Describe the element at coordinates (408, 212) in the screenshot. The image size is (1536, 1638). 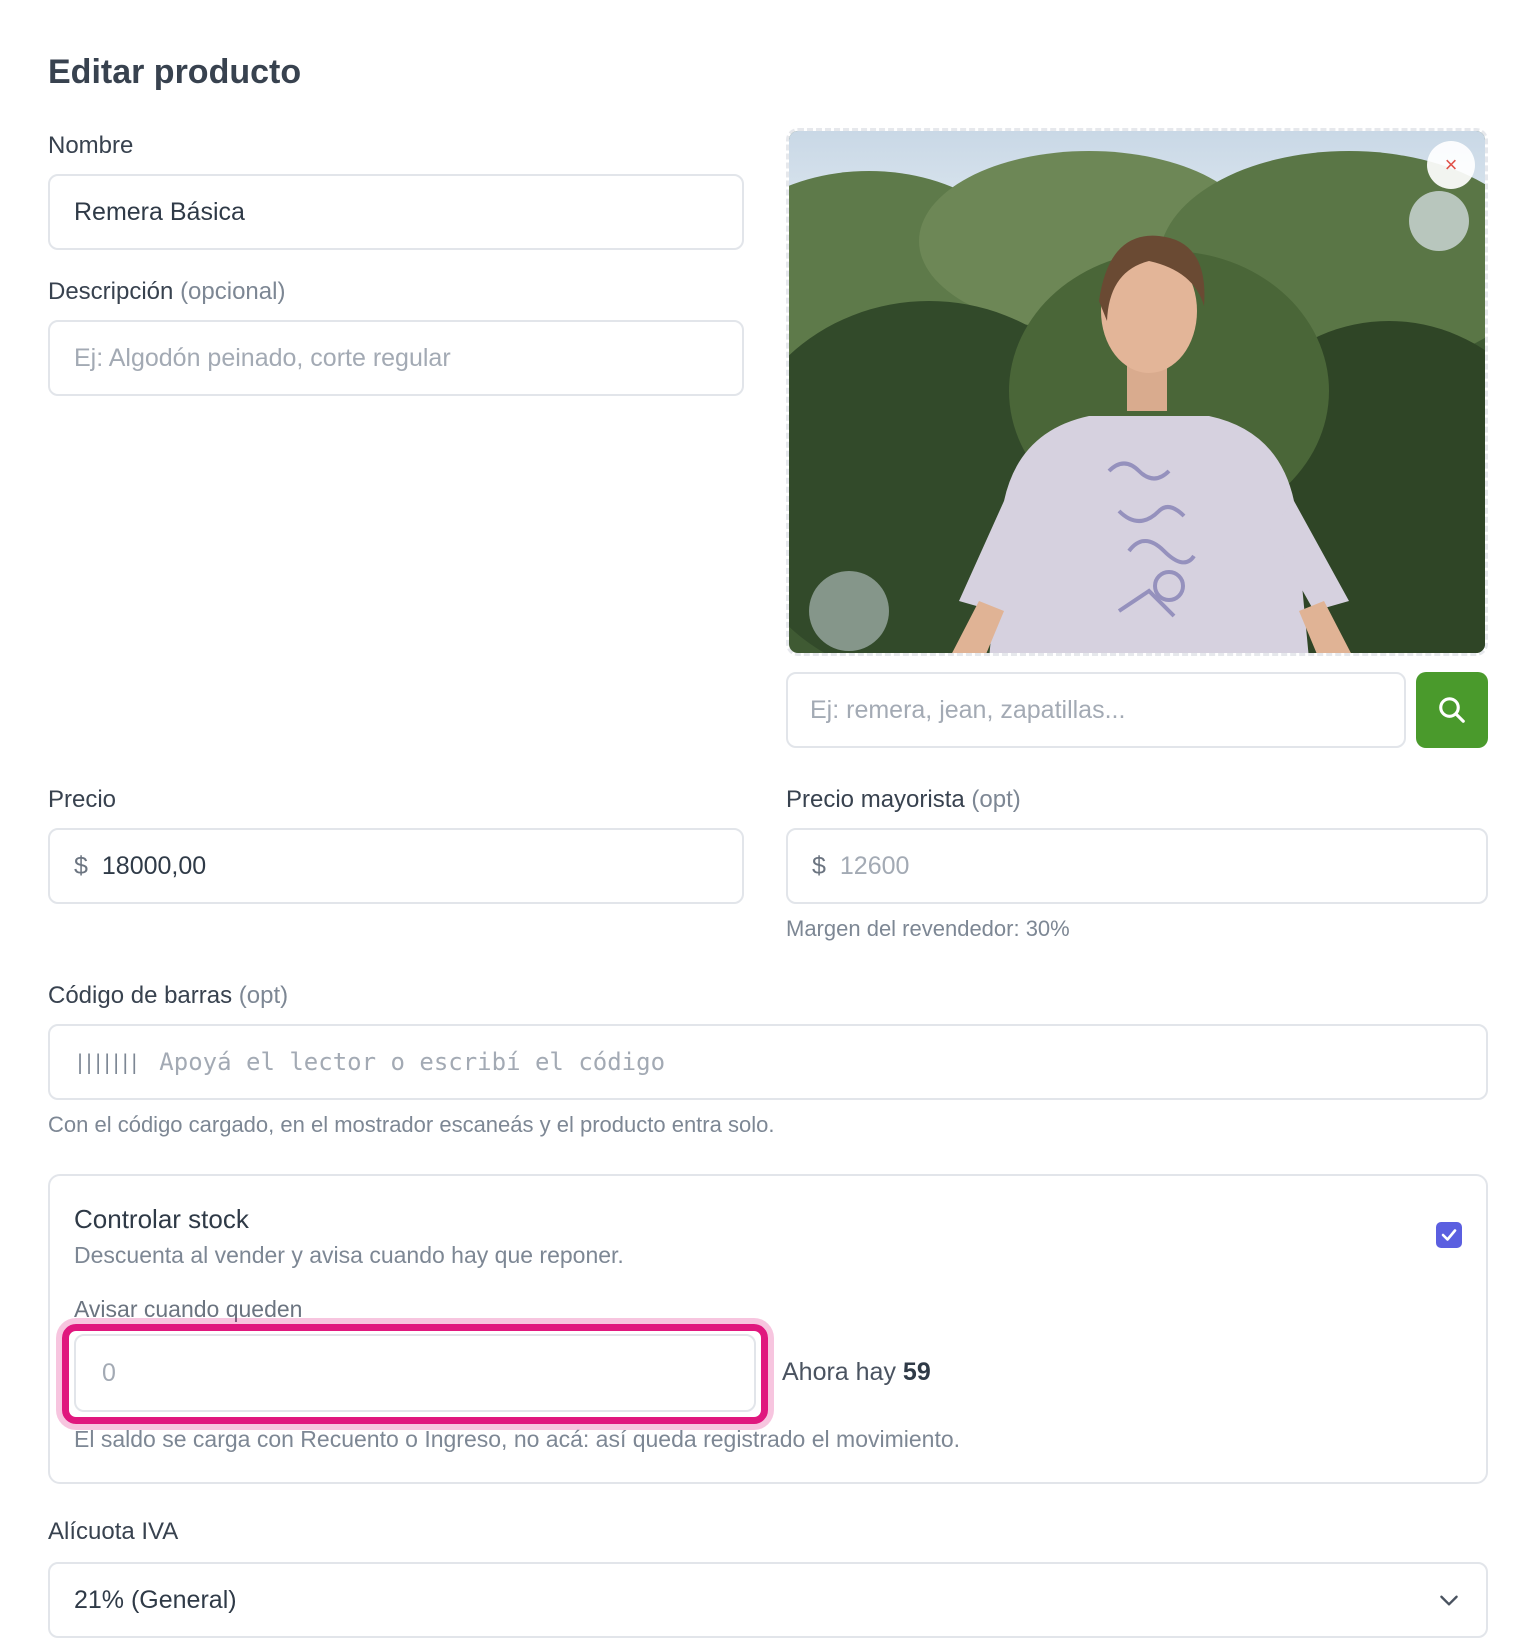
I see `nombre-input` at that location.